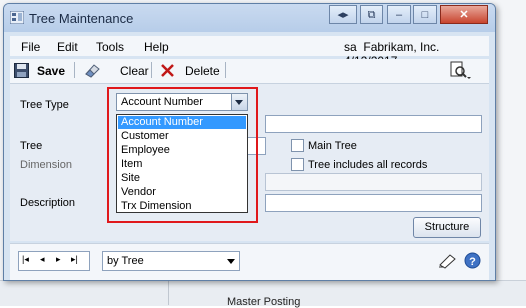 The width and height of the screenshot is (526, 308). What do you see at coordinates (202, 71) in the screenshot?
I see `delete-button: Delete` at bounding box center [202, 71].